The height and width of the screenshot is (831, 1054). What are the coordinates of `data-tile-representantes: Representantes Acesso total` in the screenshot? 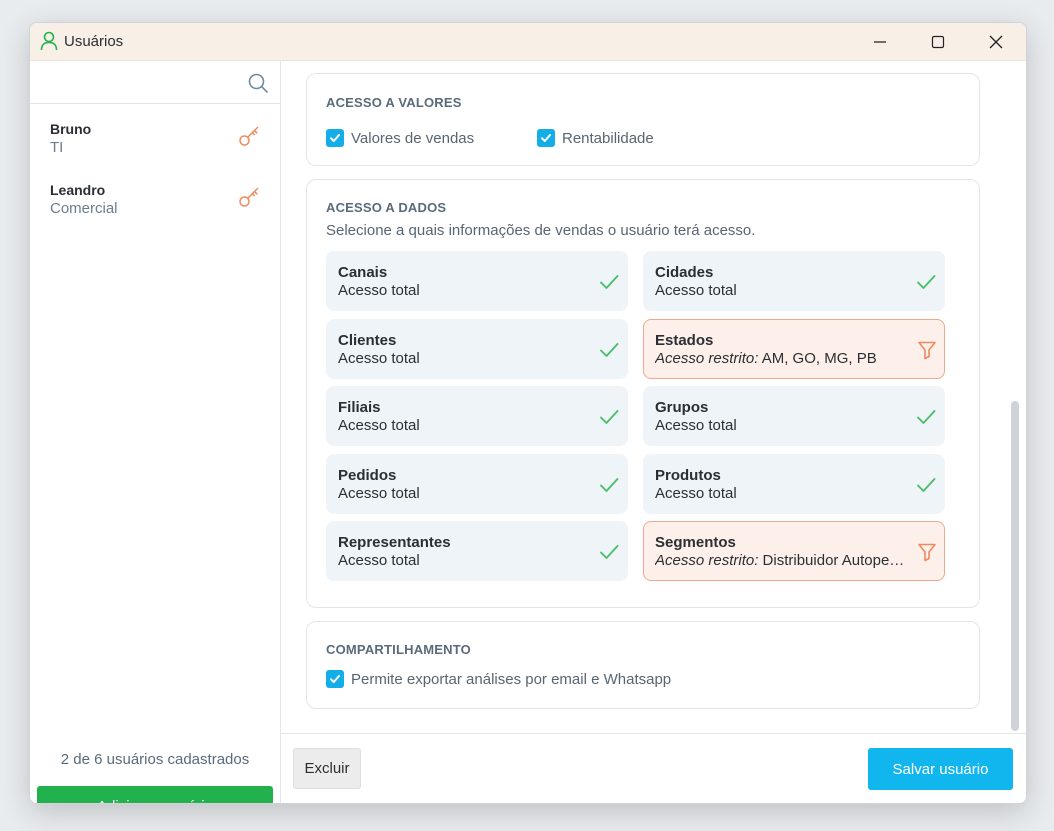 It's located at (477, 551).